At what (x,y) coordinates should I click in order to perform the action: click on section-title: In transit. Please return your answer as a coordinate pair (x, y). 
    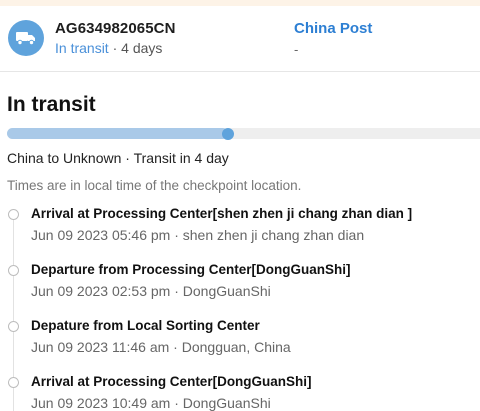
    Looking at the image, I should click on (51, 104).